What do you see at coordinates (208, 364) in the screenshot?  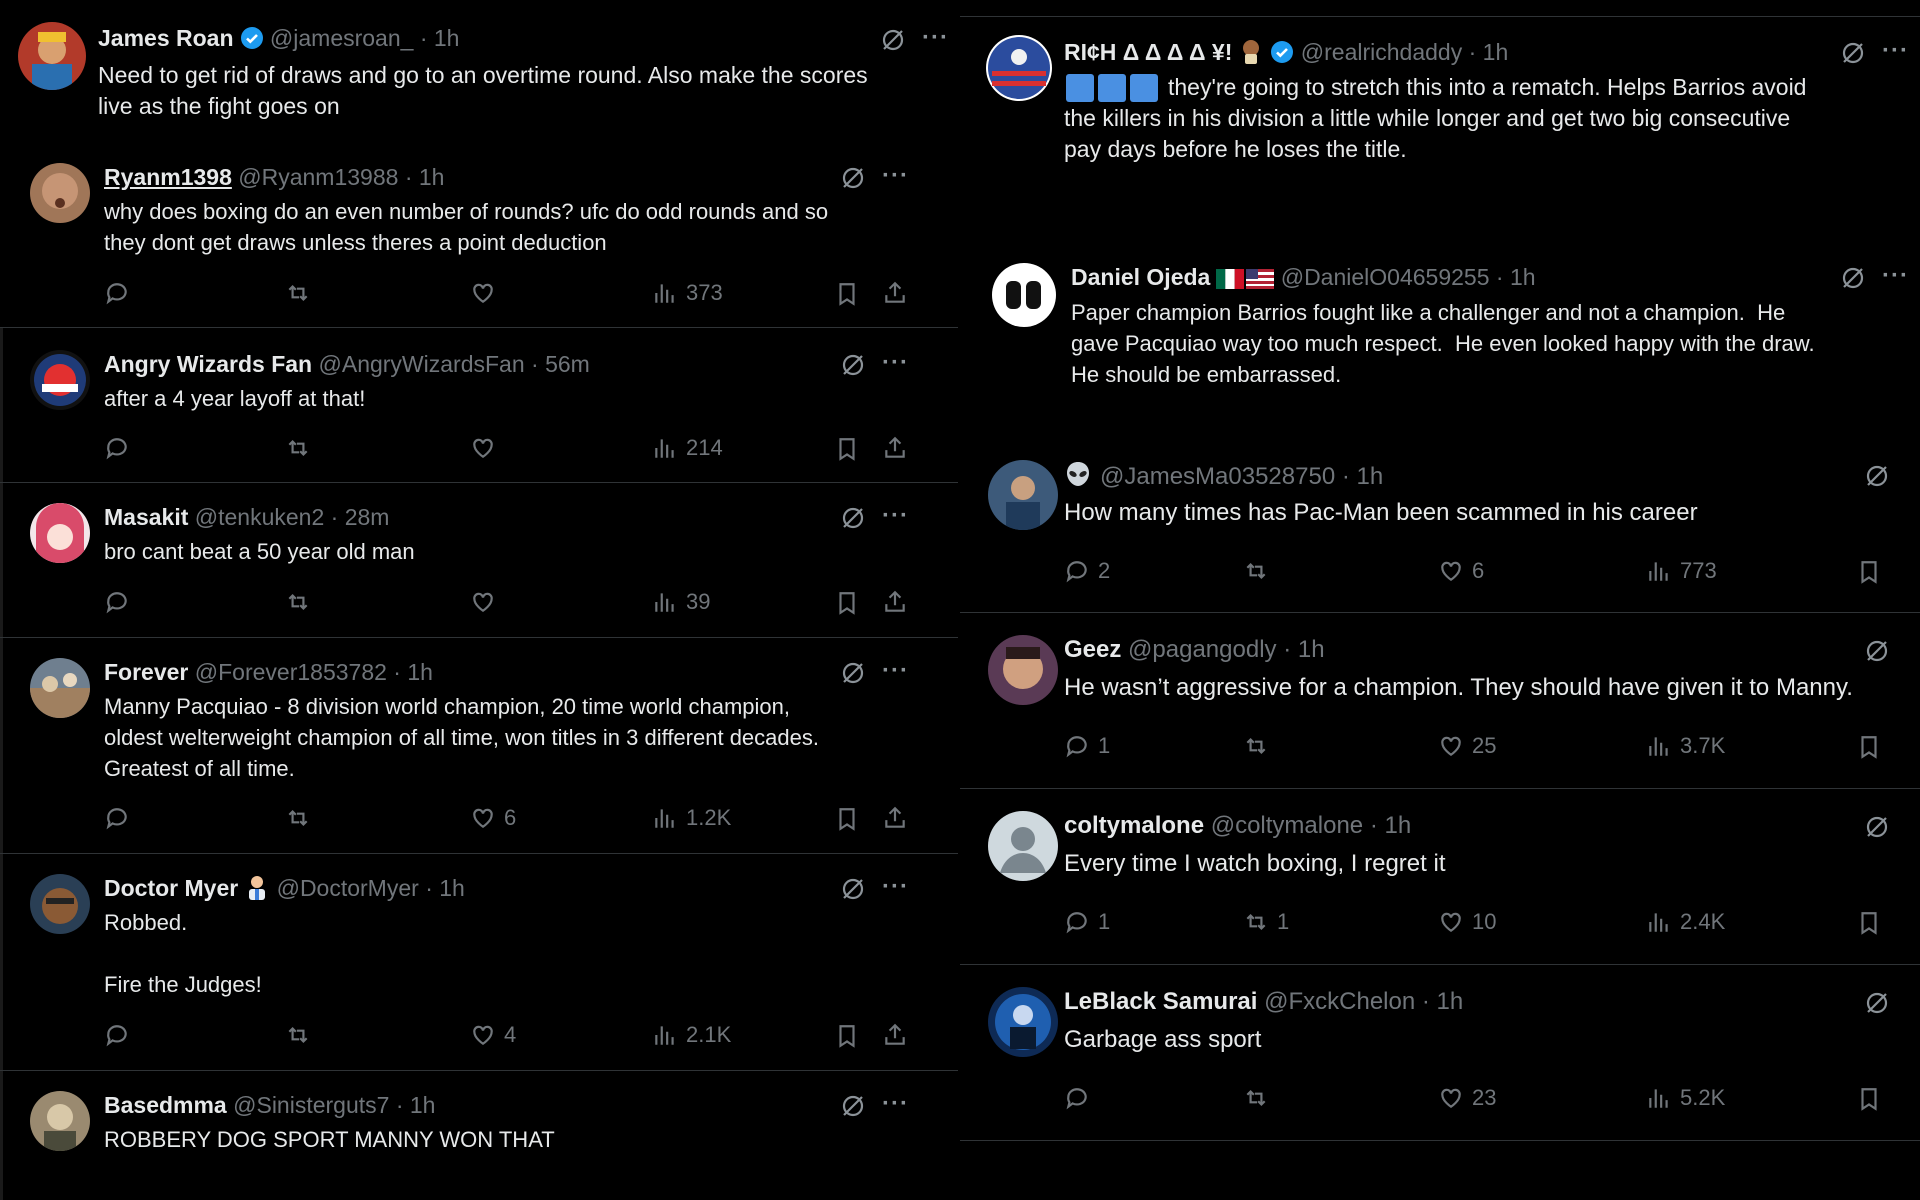 I see `author-name: Angry Wizards Fan` at bounding box center [208, 364].